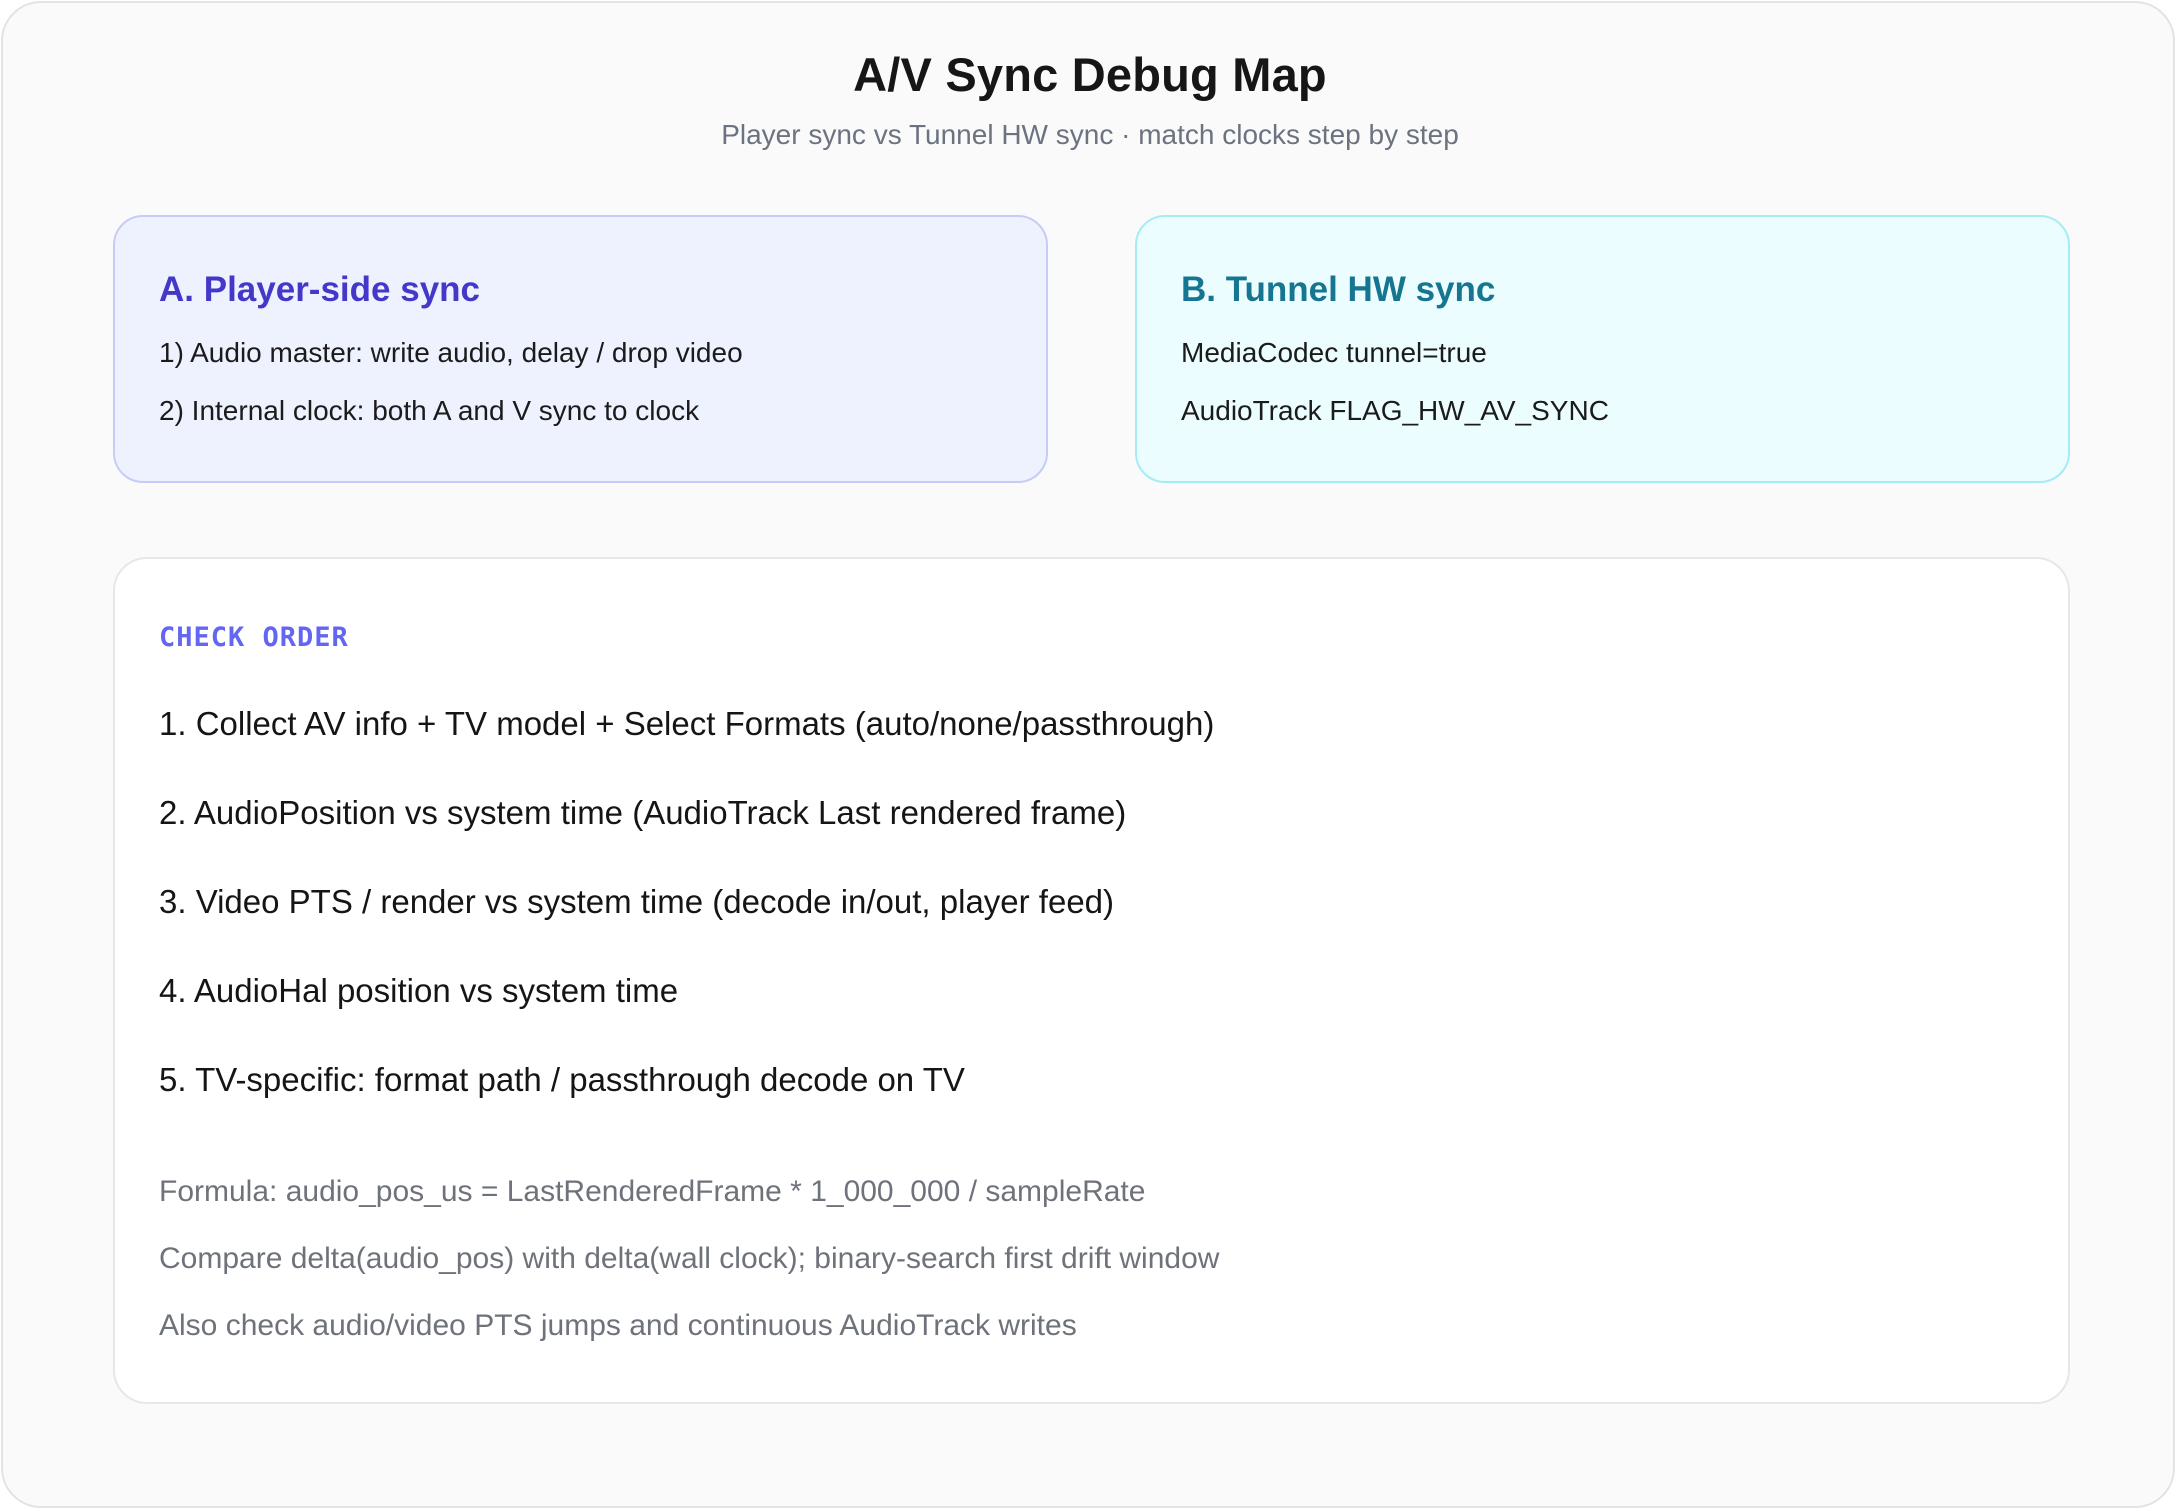 This screenshot has height=1511, width=2178. Describe the element at coordinates (254, 637) in the screenshot. I see `check-order-label: CHECK ORDER` at that location.